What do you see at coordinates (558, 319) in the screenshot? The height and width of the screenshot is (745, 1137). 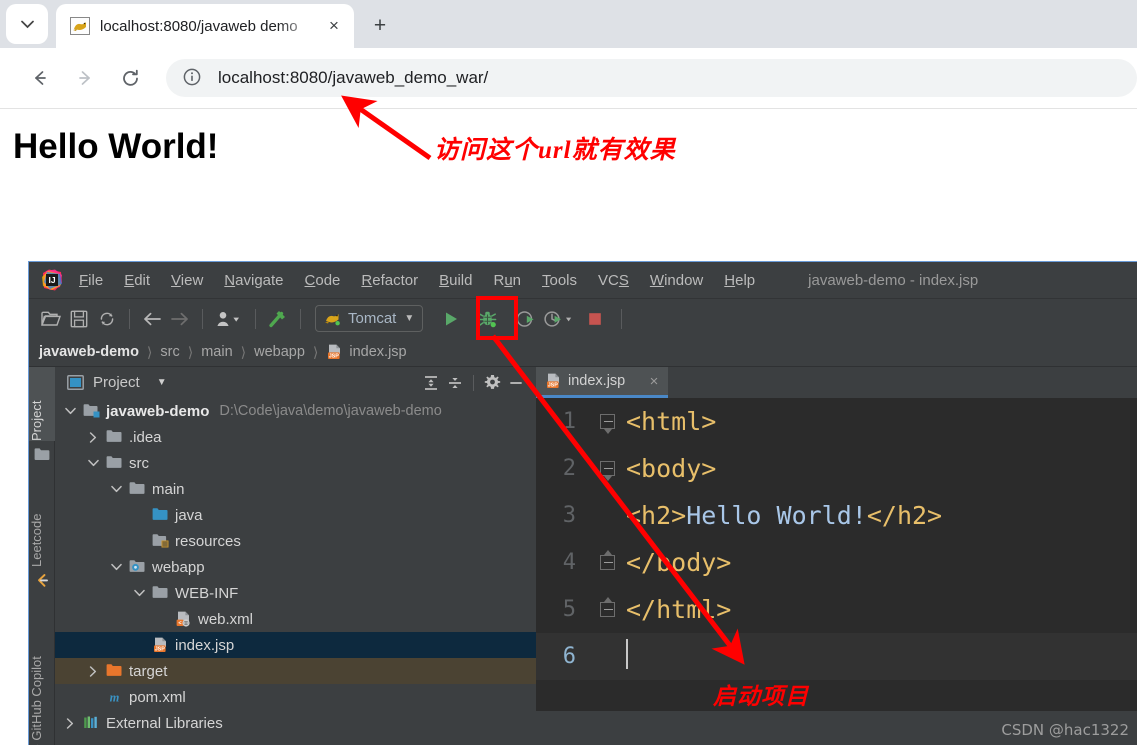 I see `profiler-icon` at bounding box center [558, 319].